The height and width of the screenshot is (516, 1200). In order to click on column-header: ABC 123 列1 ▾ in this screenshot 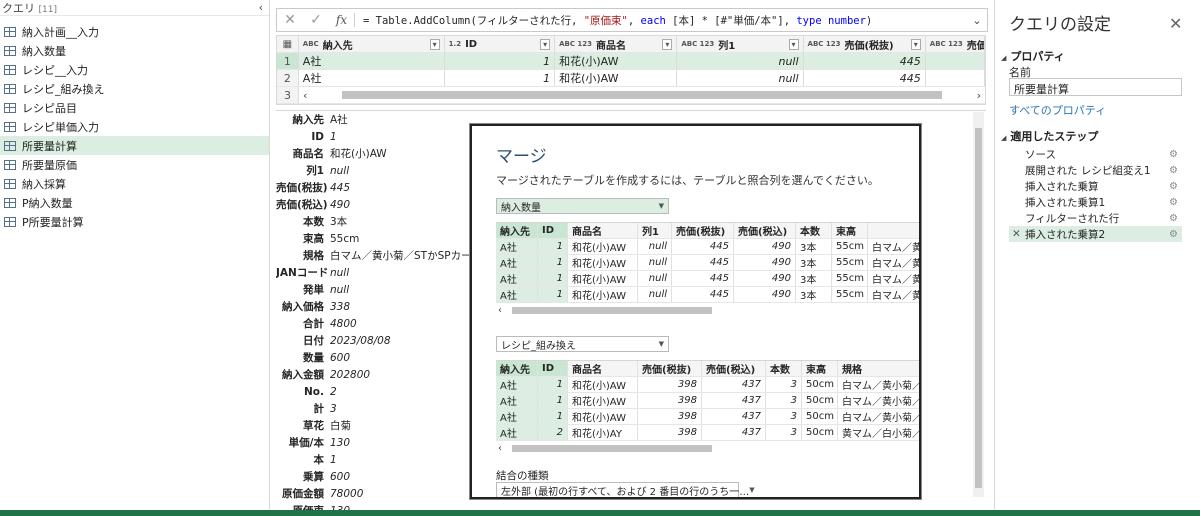, I will do `click(740, 44)`.